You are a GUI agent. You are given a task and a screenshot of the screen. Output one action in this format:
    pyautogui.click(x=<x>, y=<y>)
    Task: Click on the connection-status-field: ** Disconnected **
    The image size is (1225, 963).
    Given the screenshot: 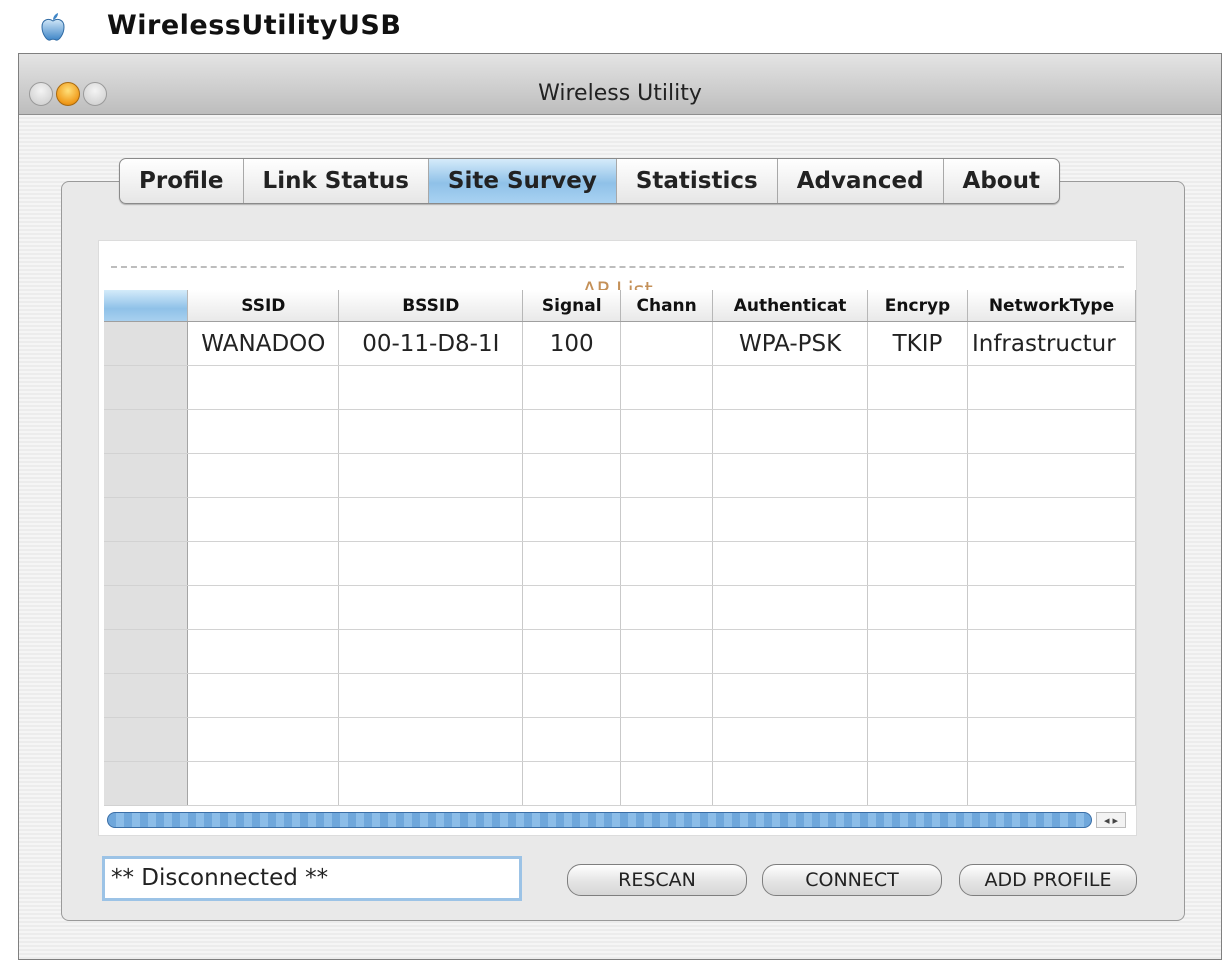 What is the action you would take?
    pyautogui.click(x=312, y=878)
    